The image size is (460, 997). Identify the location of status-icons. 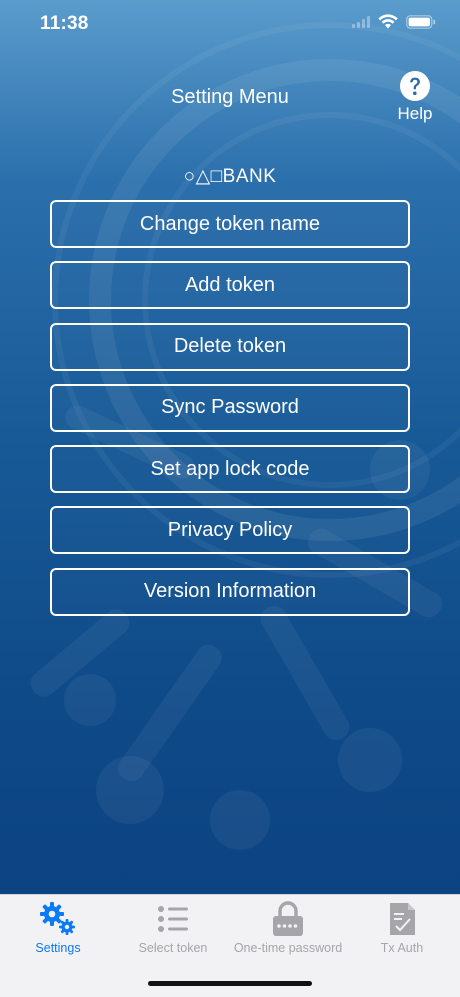
(394, 21).